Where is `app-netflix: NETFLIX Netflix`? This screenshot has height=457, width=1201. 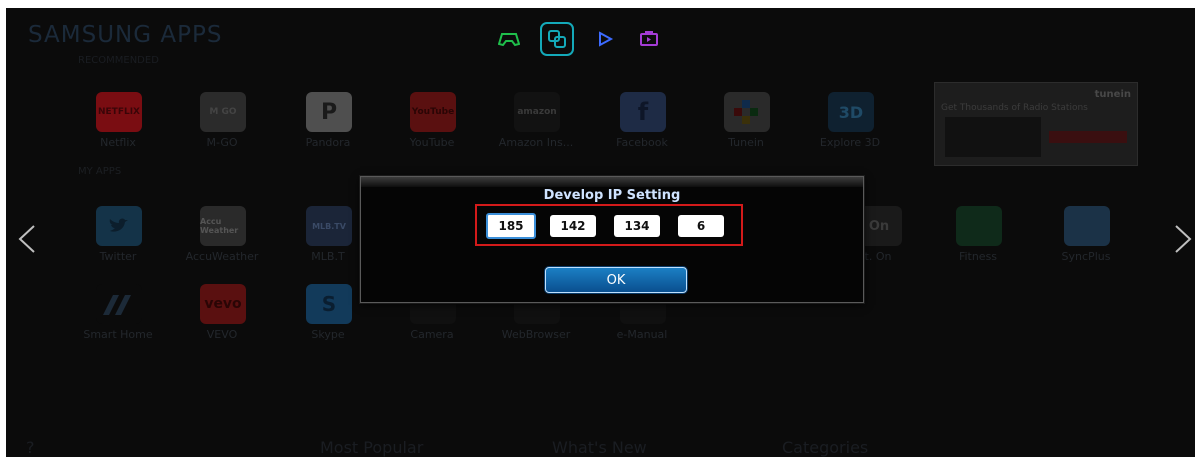 app-netflix: NETFLIX Netflix is located at coordinates (118, 126).